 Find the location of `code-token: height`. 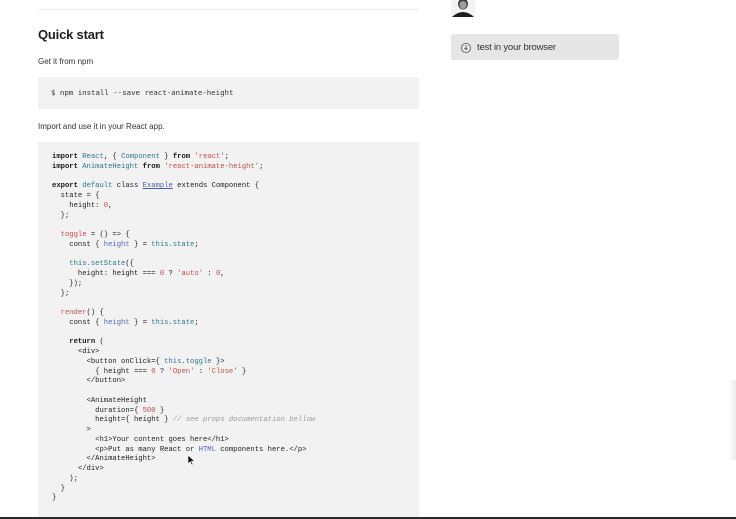

code-token: height is located at coordinates (116, 322).